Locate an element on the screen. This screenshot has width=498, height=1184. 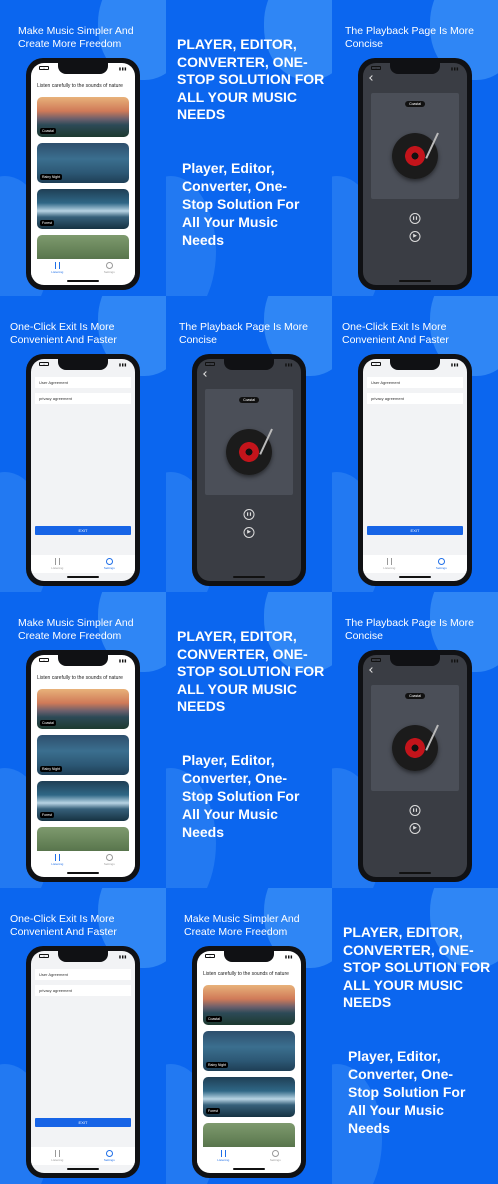
player-screen: • ▮▮▮ Coastal ❚❚ ▶ is located at coordinates (415, 174).